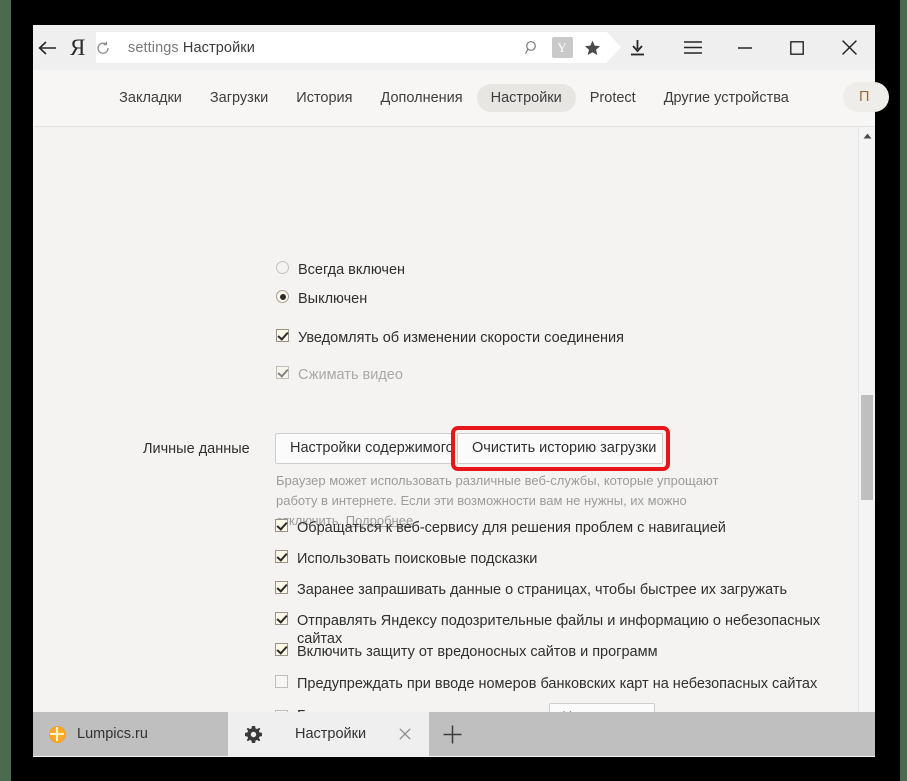 Image resolution: width=907 pixels, height=781 pixels. I want to click on browser-menu-button, so click(693, 47).